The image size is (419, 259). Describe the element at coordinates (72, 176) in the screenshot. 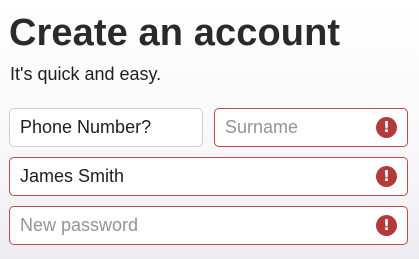

I see `full-name-value: James Smith` at that location.